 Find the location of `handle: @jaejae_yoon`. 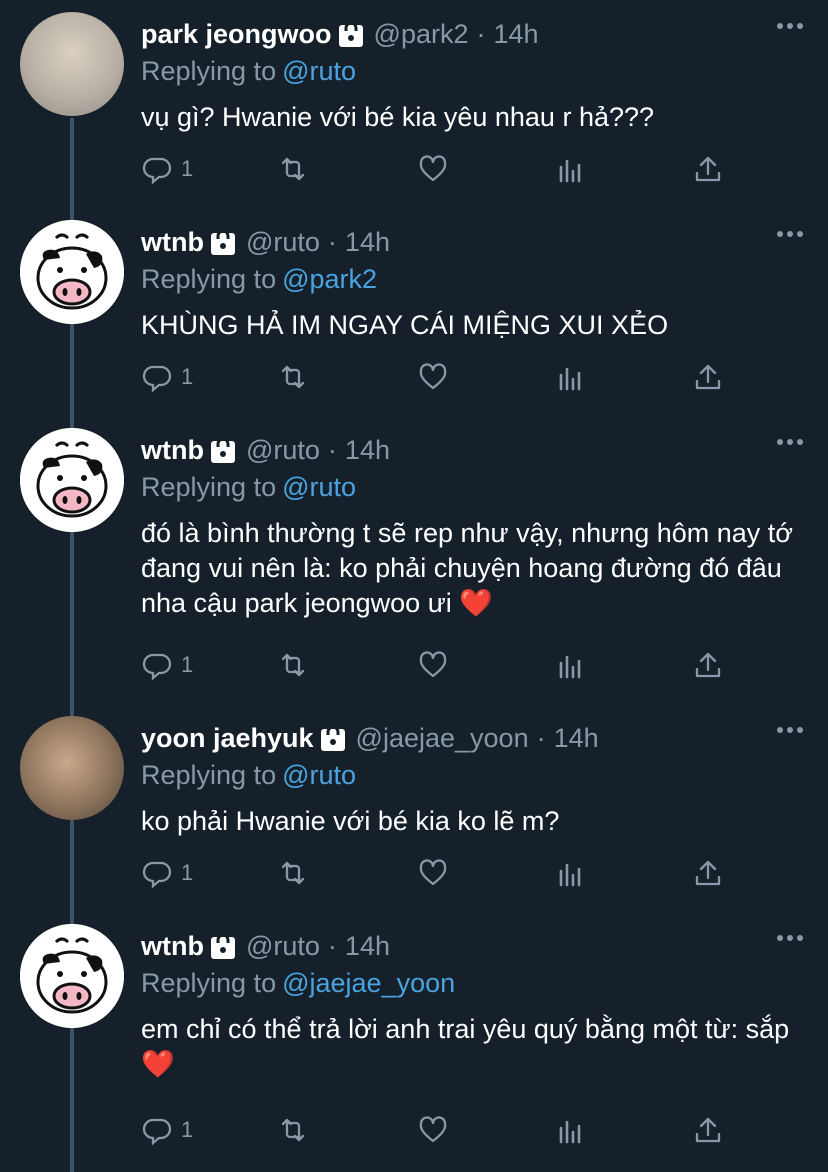

handle: @jaejae_yoon is located at coordinates (442, 738).